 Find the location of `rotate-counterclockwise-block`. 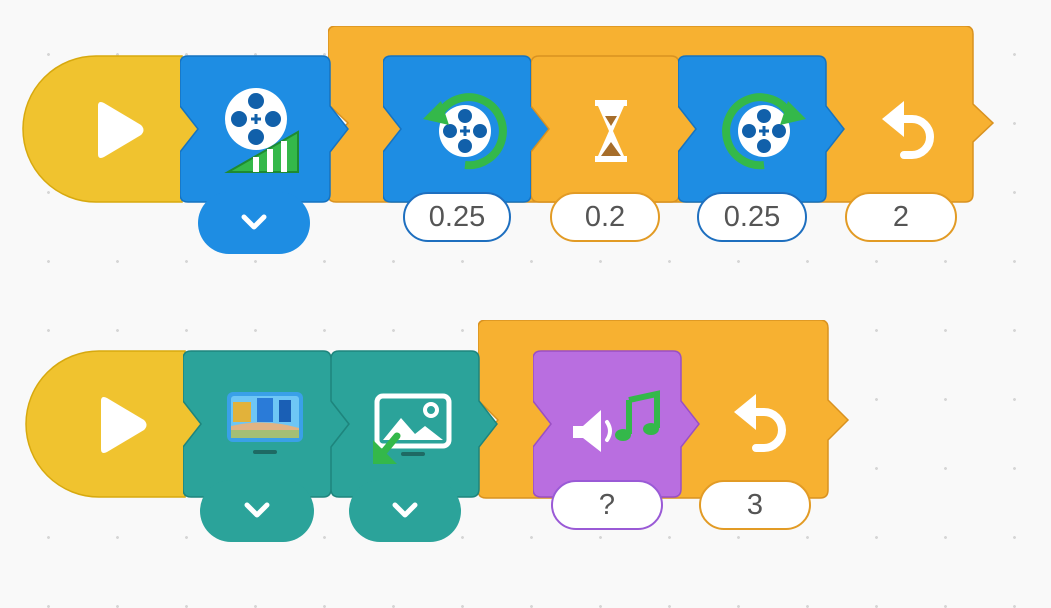

rotate-counterclockwise-block is located at coordinates (468, 129).